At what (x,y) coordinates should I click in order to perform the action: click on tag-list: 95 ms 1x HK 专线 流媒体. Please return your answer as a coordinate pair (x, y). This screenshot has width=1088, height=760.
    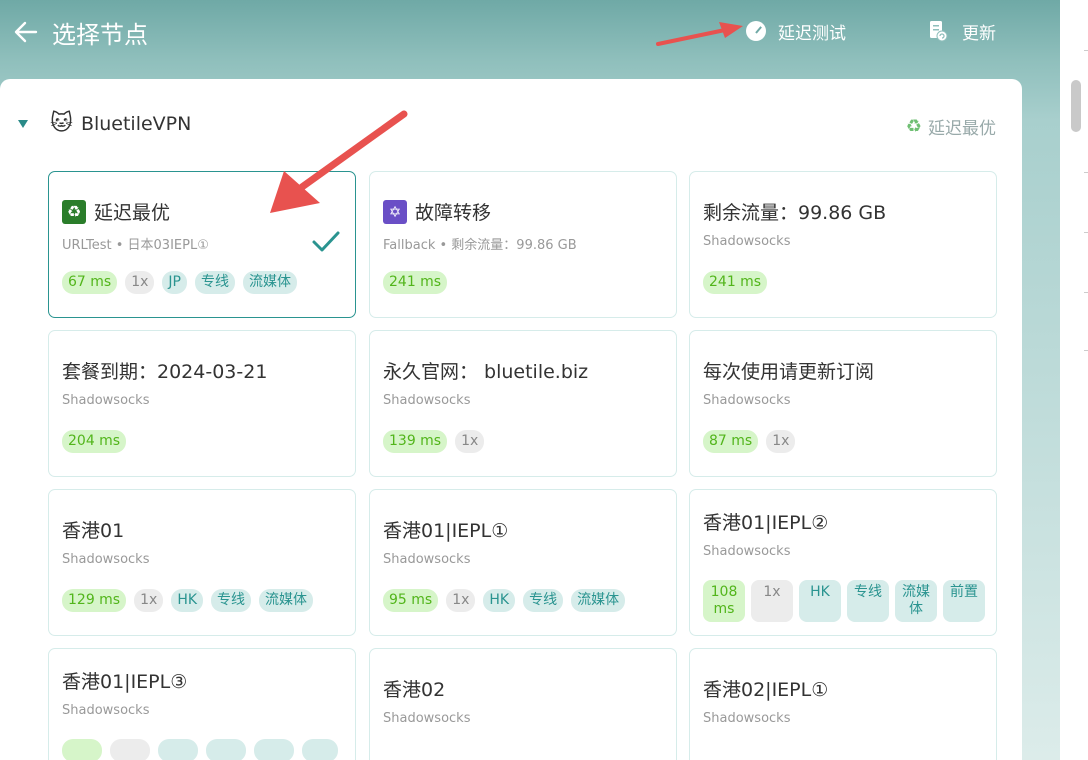
    Looking at the image, I should click on (504, 600).